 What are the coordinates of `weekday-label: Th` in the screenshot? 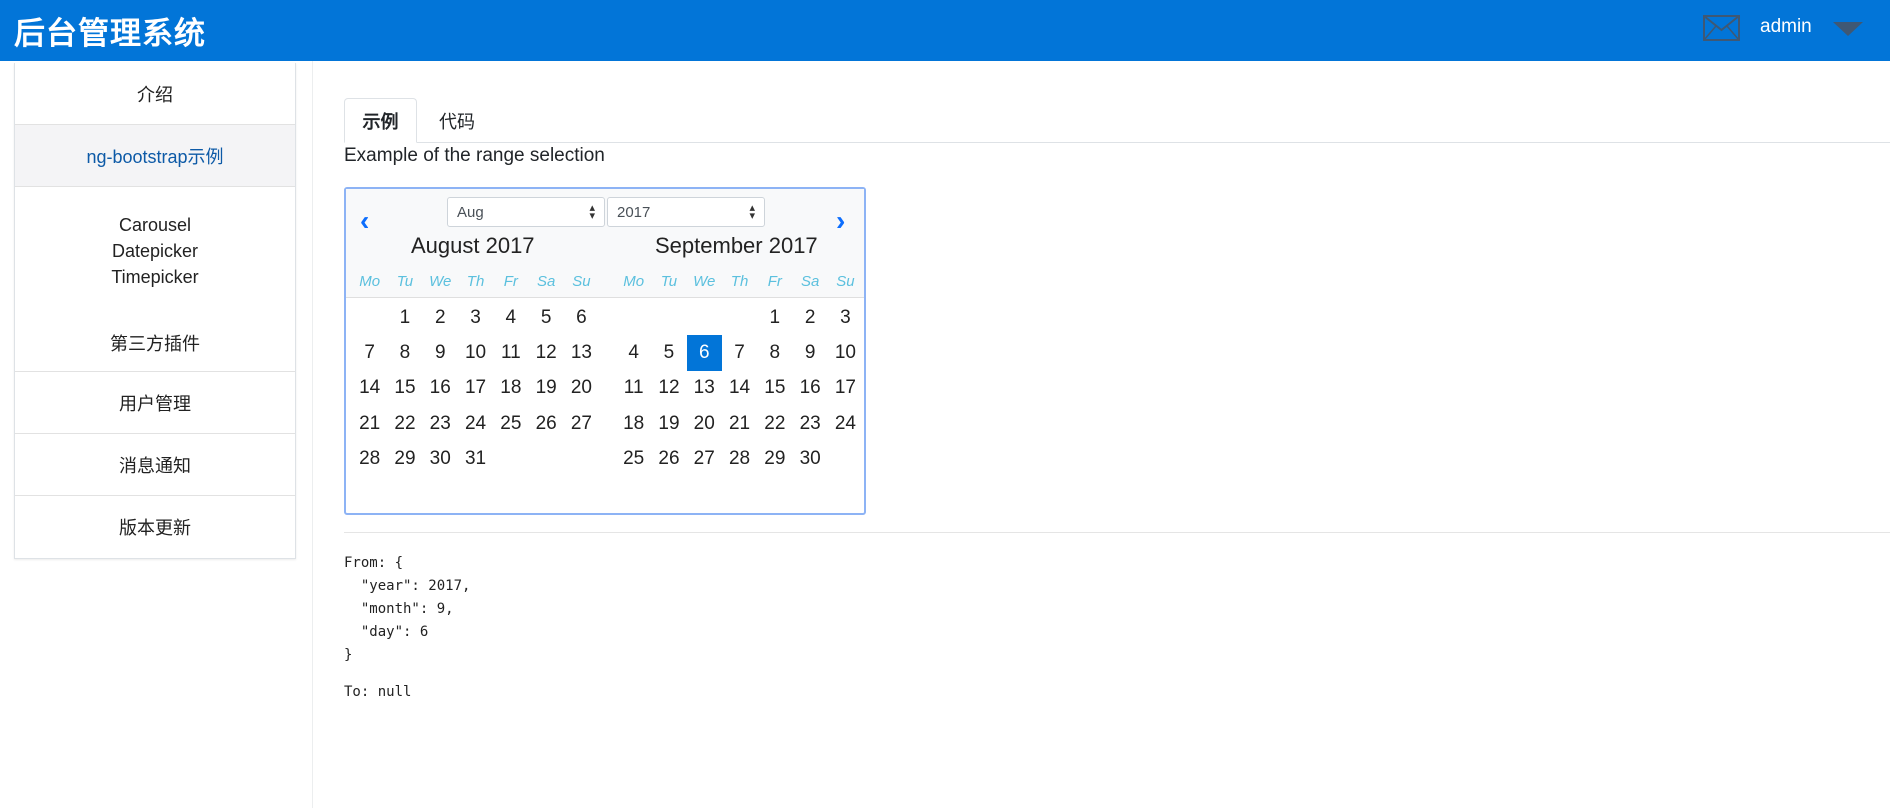 It's located at (739, 281).